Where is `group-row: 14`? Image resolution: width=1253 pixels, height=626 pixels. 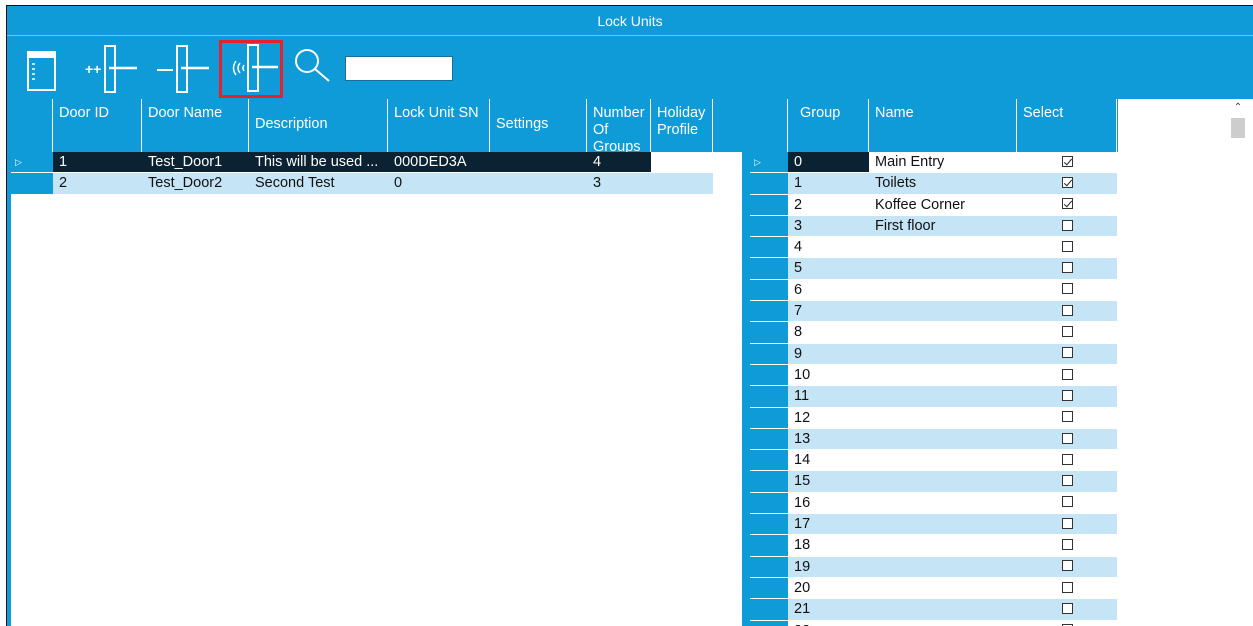 group-row: 14 is located at coordinates (933, 461).